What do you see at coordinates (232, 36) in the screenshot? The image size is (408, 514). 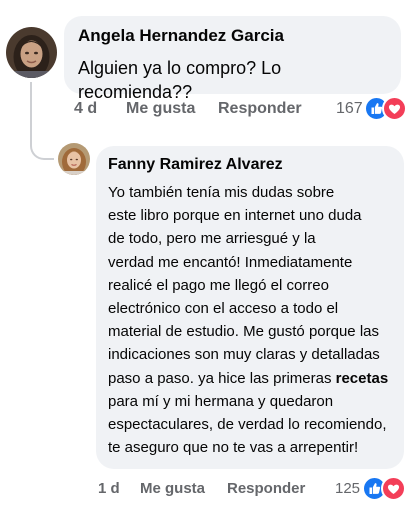 I see `comment-author: Angela Hernandez Garcia` at bounding box center [232, 36].